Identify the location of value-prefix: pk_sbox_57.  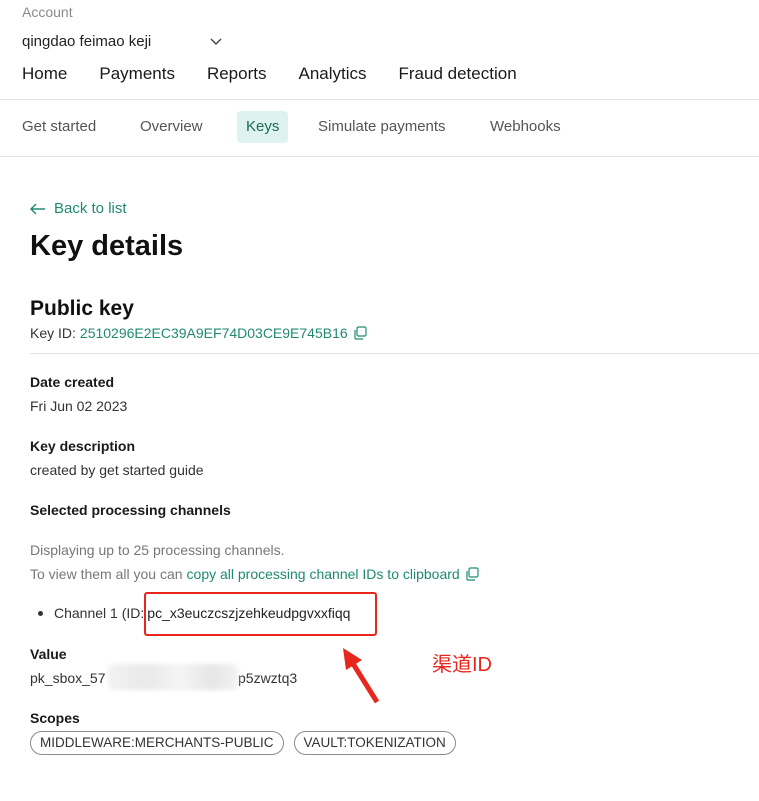
(68, 678).